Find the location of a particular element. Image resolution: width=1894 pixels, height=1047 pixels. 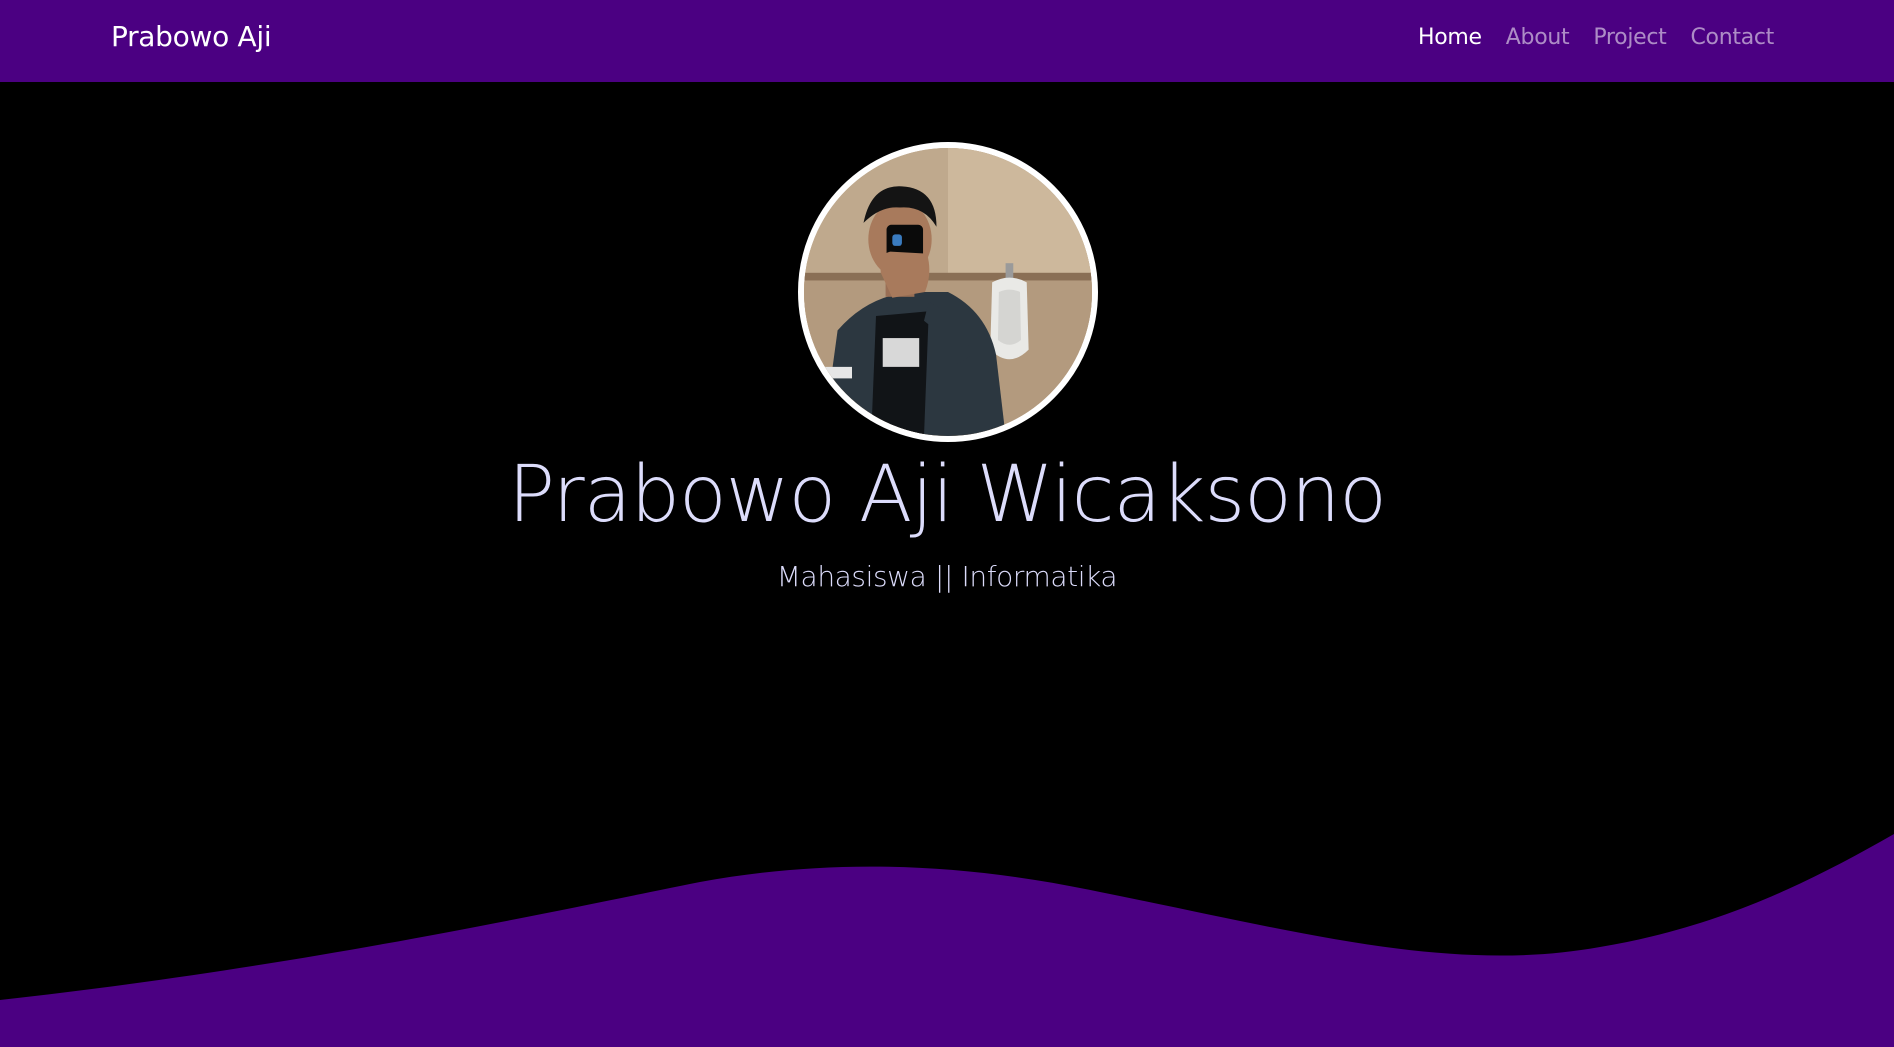

hero-subtitle: Mahasiswa || Informatika is located at coordinates (947, 576).